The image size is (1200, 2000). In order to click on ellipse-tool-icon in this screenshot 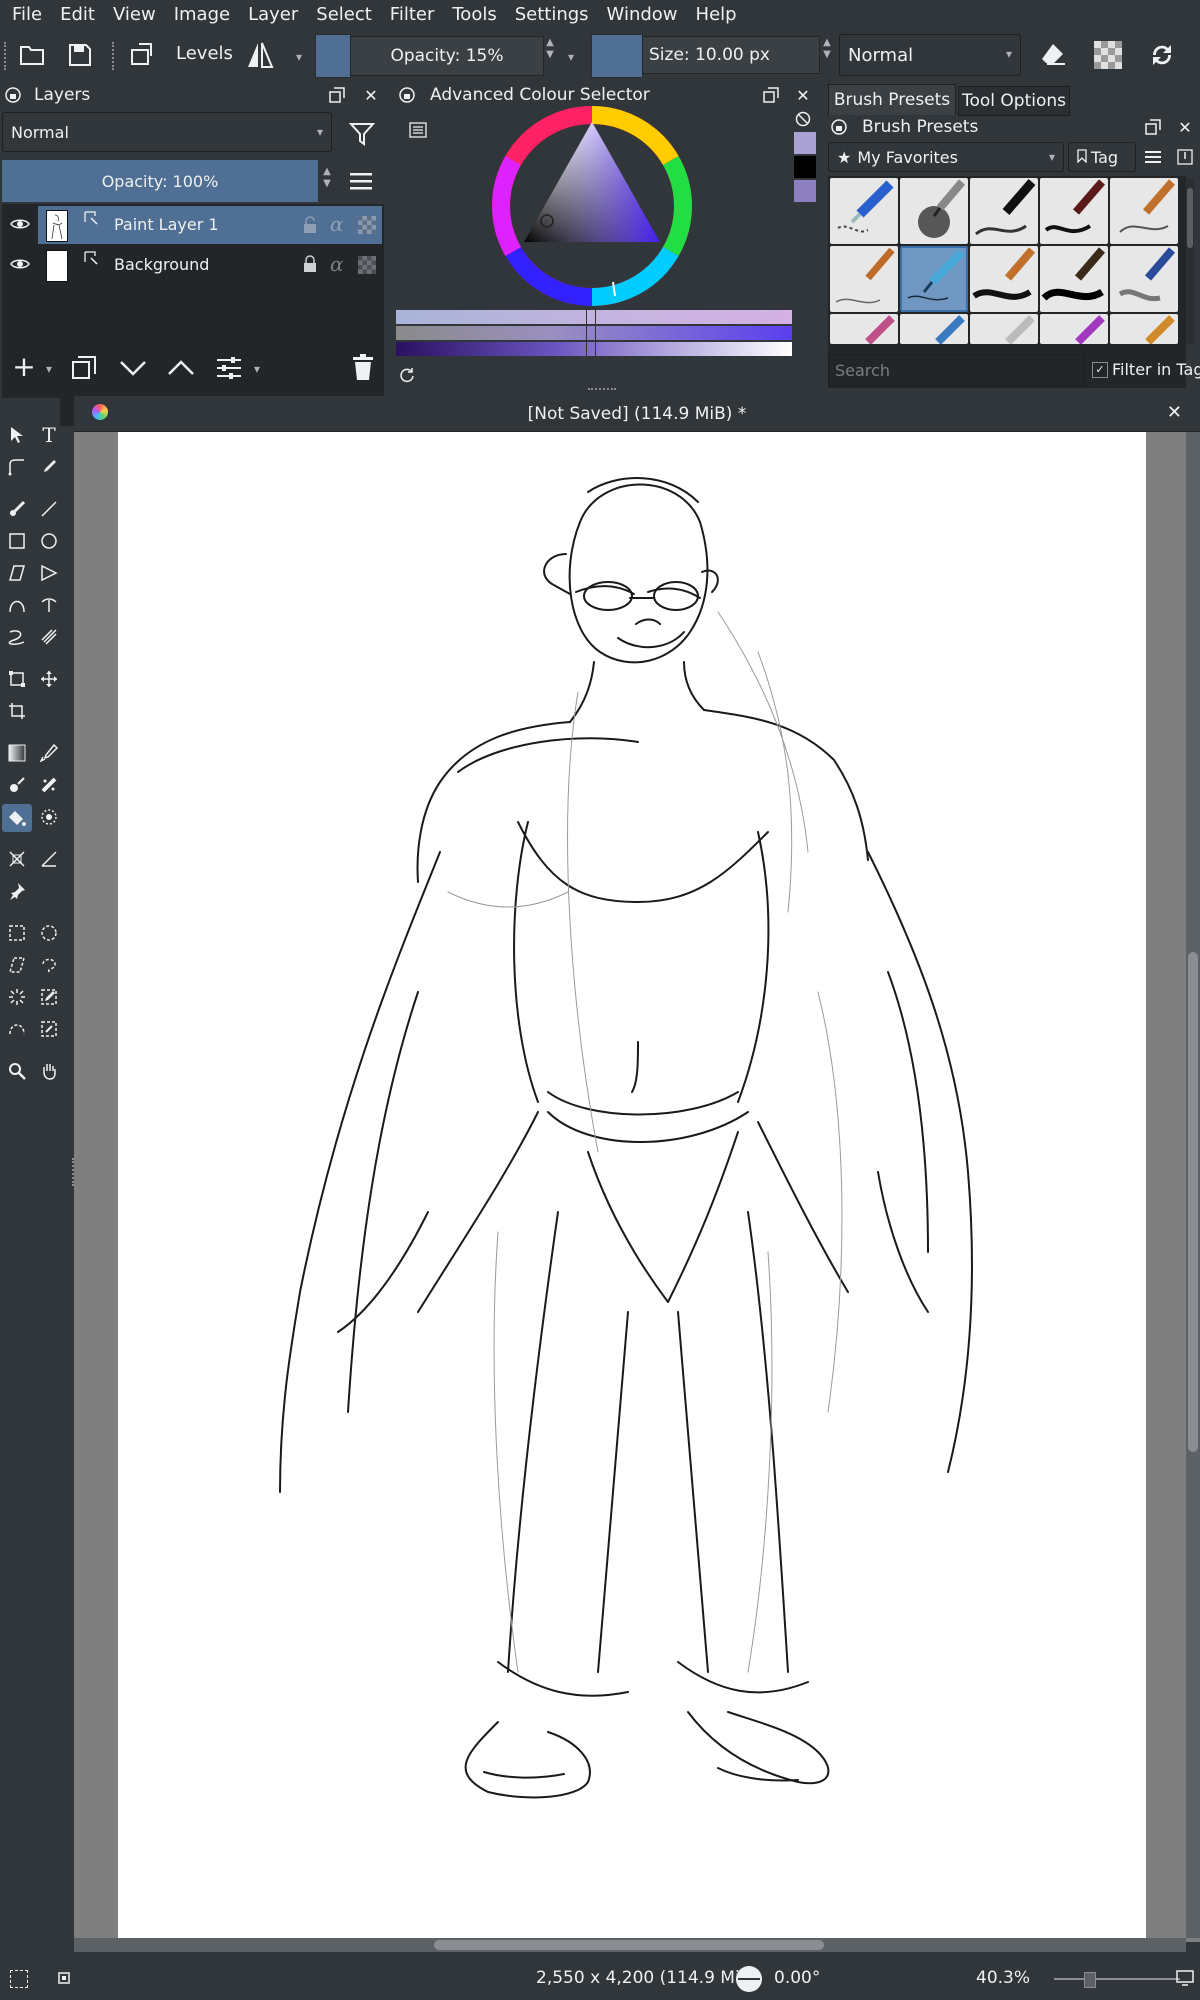, I will do `click(49, 541)`.